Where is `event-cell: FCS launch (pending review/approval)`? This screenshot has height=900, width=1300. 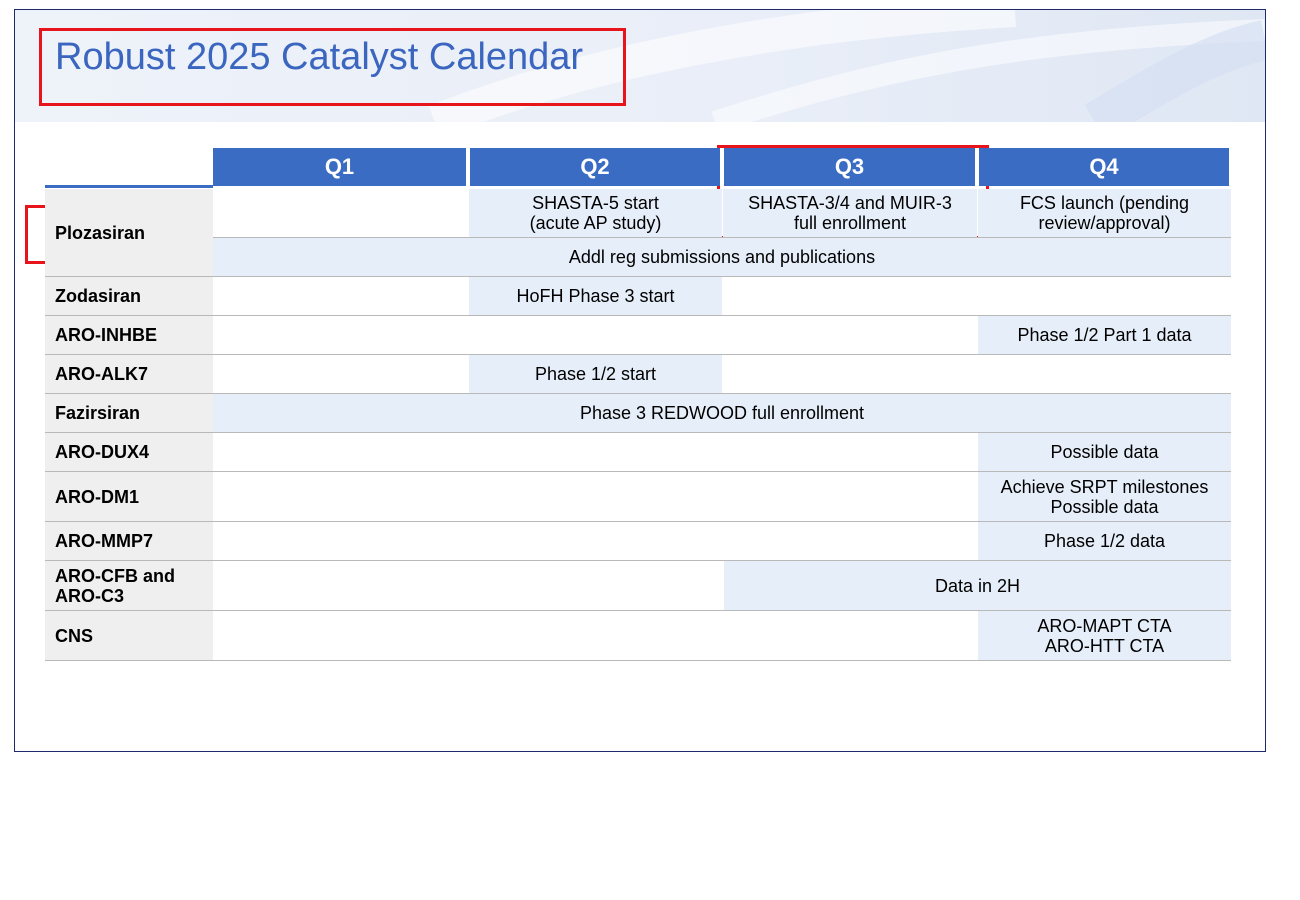
event-cell: FCS launch (pending review/approval) is located at coordinates (1104, 213).